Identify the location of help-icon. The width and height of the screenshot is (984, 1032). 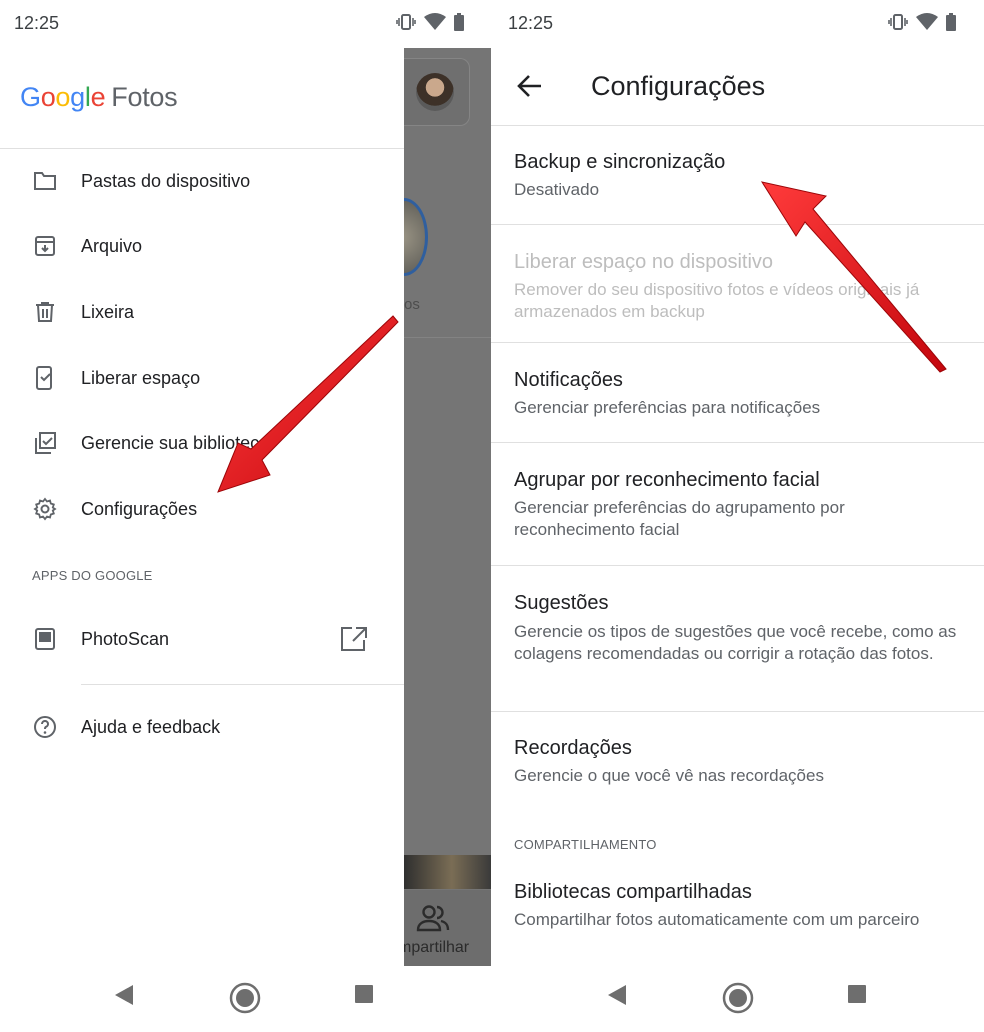
(45, 727).